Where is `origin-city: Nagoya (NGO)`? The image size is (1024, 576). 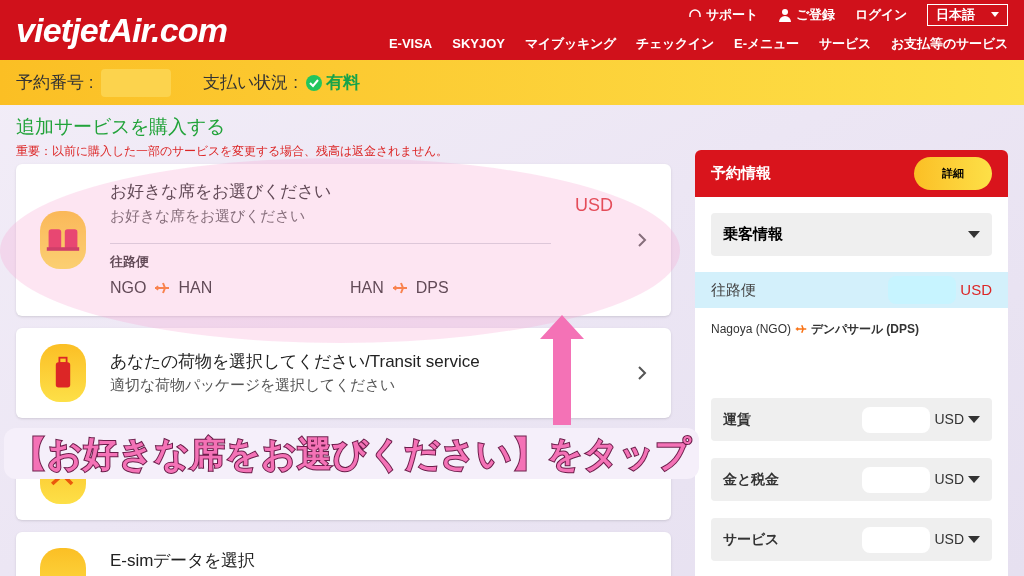 origin-city: Nagoya (NGO) is located at coordinates (751, 329).